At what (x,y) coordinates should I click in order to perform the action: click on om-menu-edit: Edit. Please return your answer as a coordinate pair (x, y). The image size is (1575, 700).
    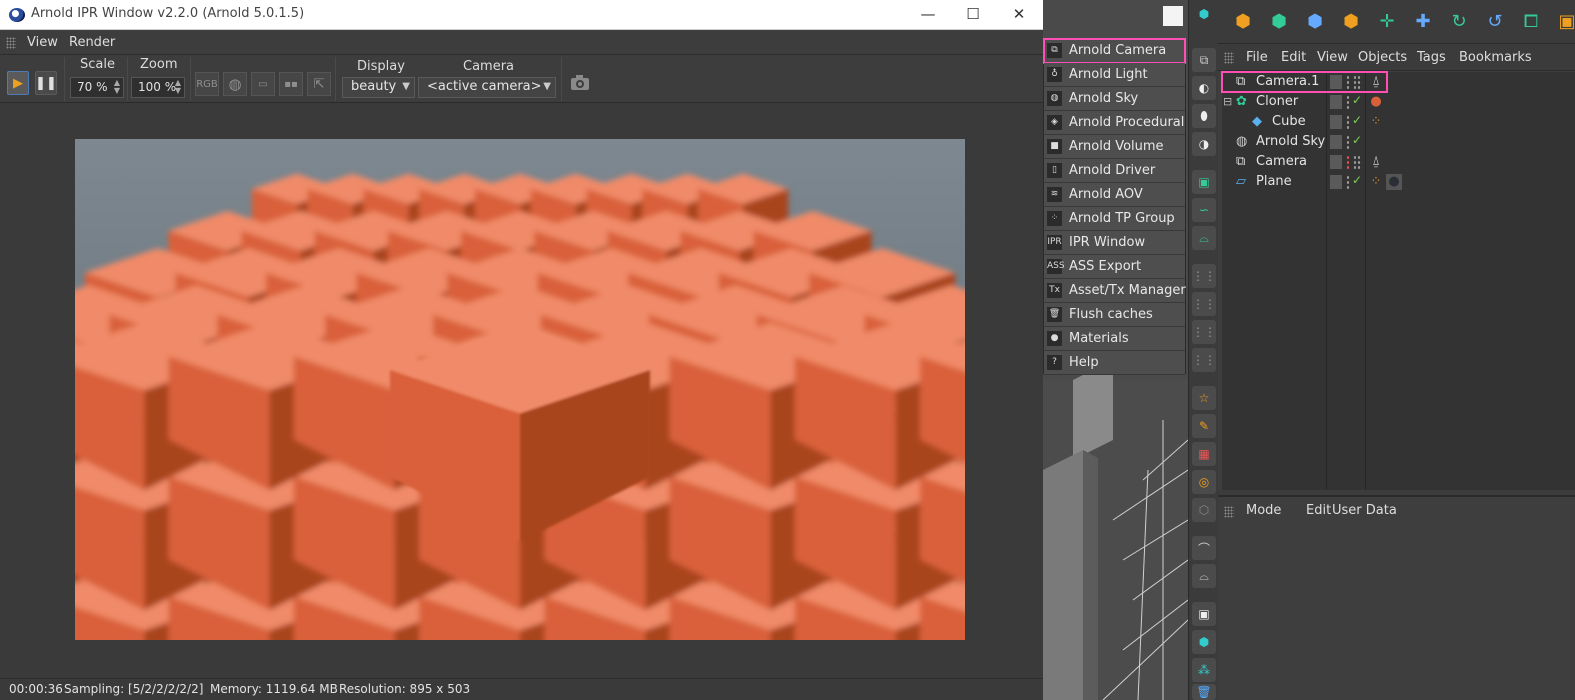
    Looking at the image, I should click on (1293, 57).